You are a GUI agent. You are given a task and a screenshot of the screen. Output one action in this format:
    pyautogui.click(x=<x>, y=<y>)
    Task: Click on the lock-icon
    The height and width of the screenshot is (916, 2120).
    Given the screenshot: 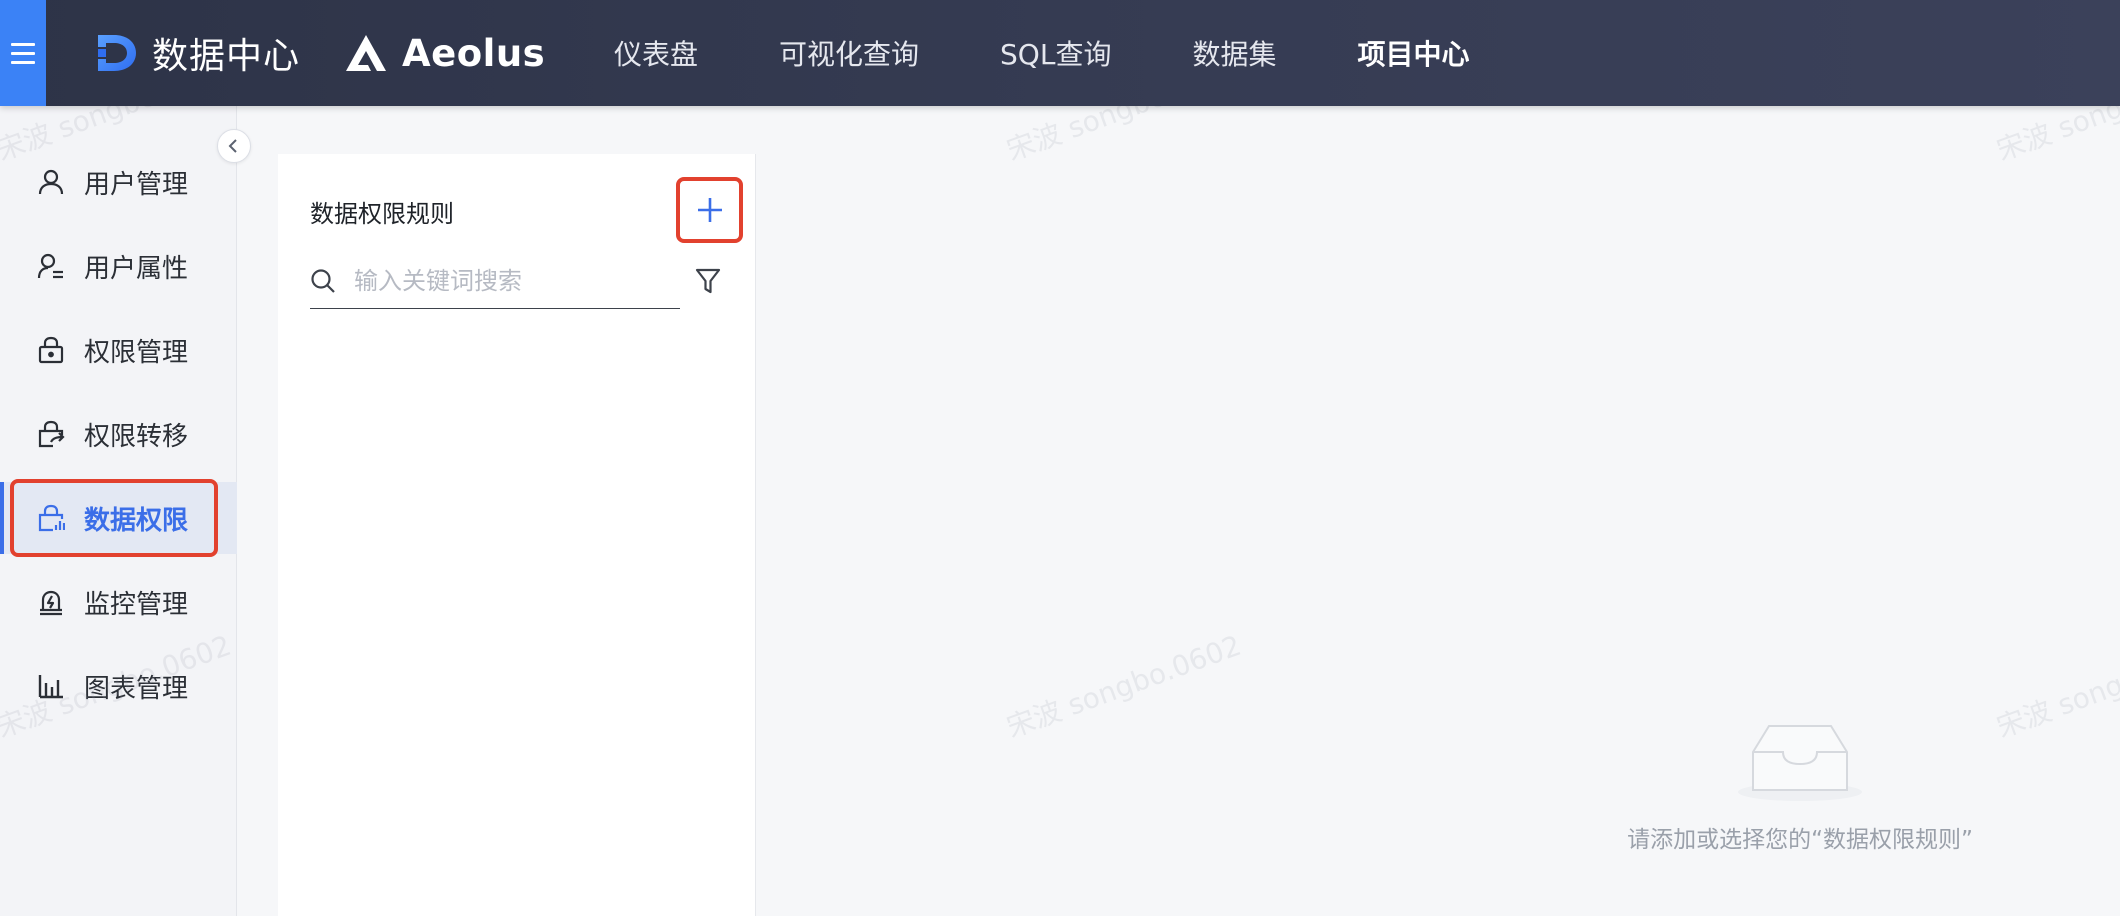 What is the action you would take?
    pyautogui.click(x=51, y=350)
    